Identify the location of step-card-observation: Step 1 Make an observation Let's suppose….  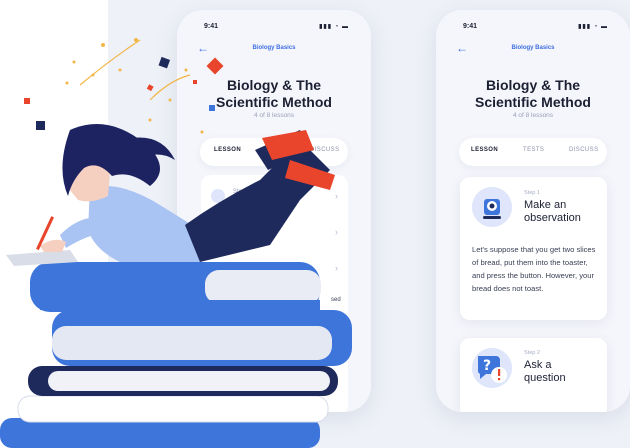
(533, 248).